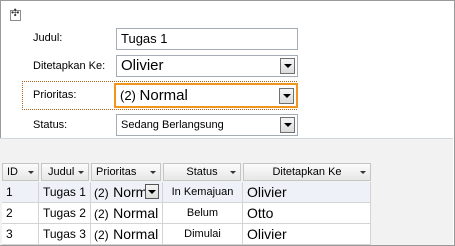 The width and height of the screenshot is (455, 246). Describe the element at coordinates (12, 172) in the screenshot. I see `column-header-id-label: ID` at that location.